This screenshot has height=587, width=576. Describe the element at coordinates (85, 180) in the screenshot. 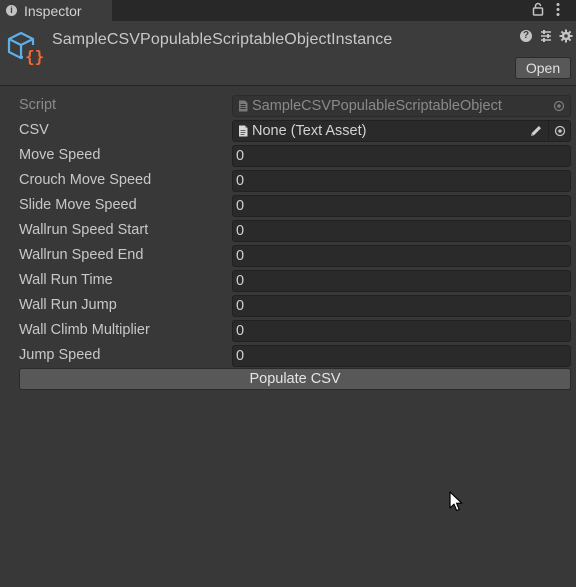

I see `crouch-move-speed-label: Crouch Move Speed` at that location.